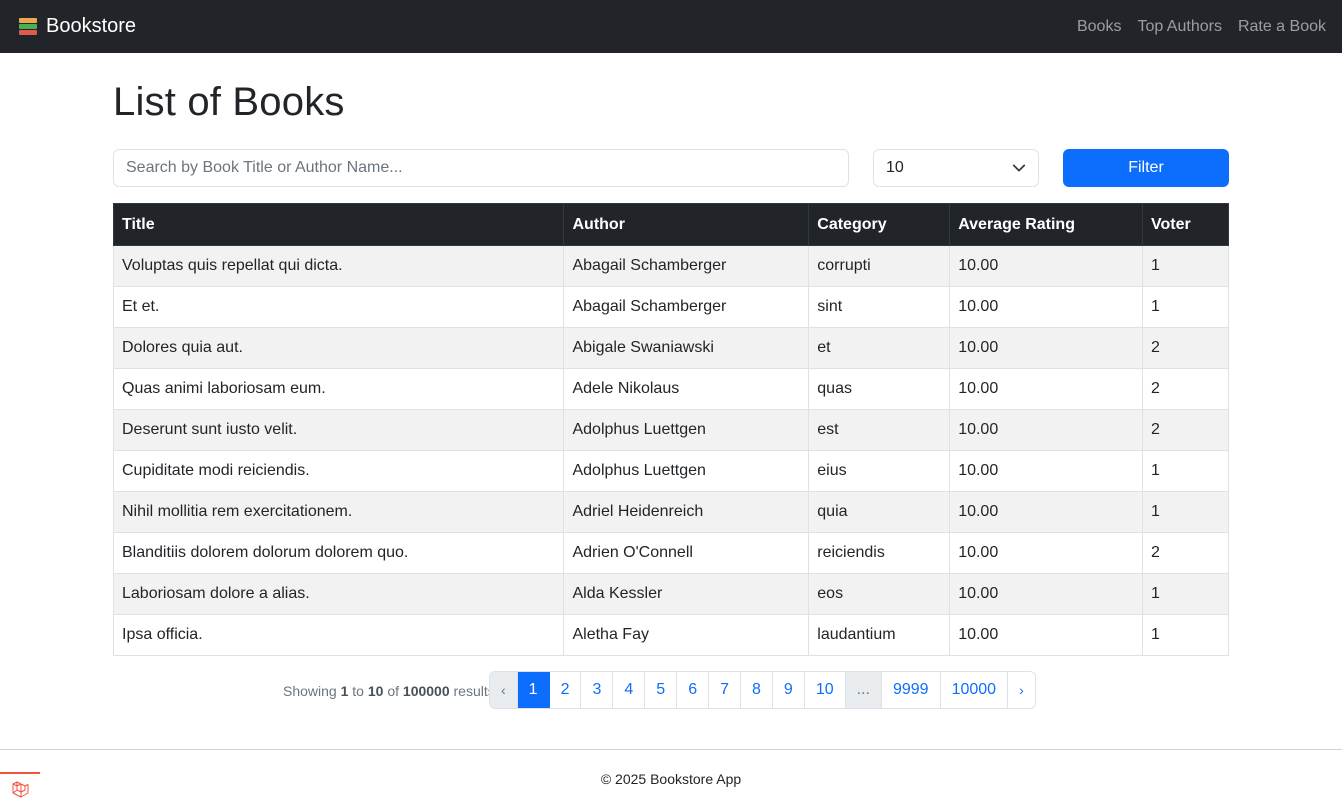 The width and height of the screenshot is (1342, 806). Describe the element at coordinates (879, 512) in the screenshot. I see `cell-category: quia` at that location.